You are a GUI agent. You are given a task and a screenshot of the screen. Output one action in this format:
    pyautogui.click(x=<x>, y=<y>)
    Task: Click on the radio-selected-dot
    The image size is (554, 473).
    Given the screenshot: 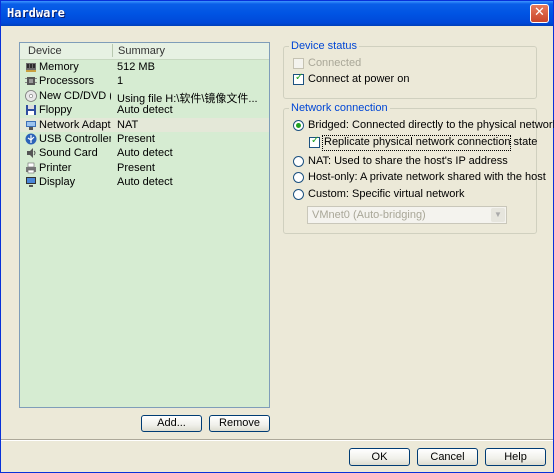 What is the action you would take?
    pyautogui.click(x=298, y=125)
    